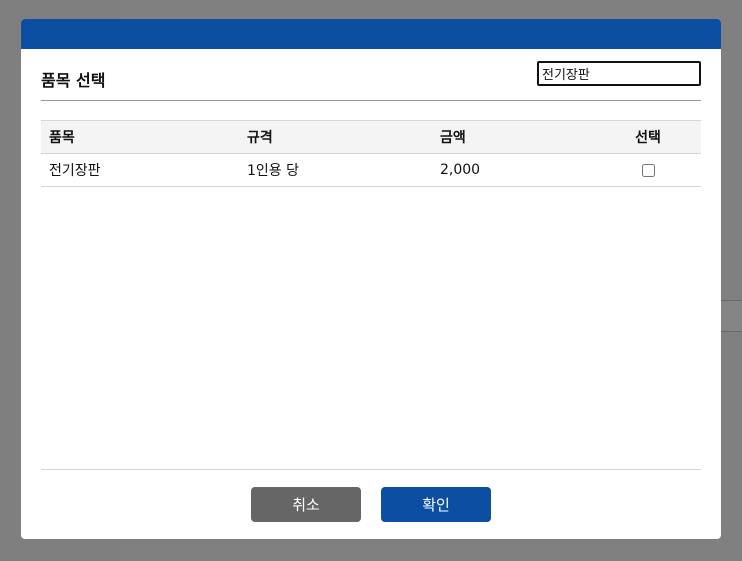  I want to click on row-select-cell, so click(648, 170).